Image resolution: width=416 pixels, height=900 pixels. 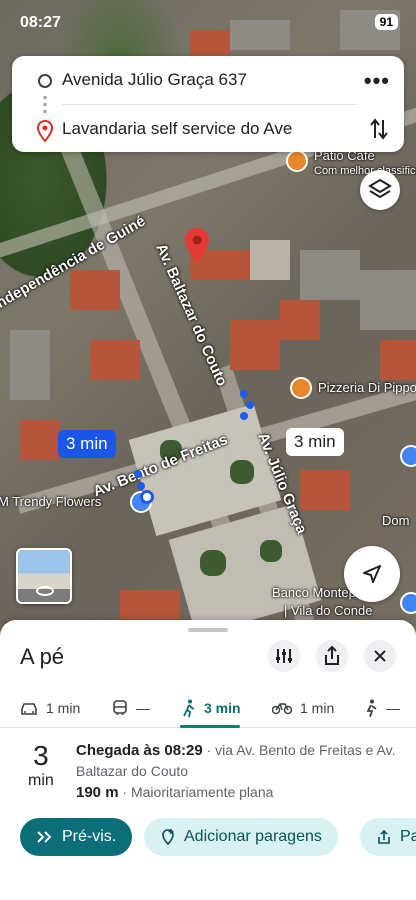 I want to click on cafe-icon, so click(x=297, y=161).